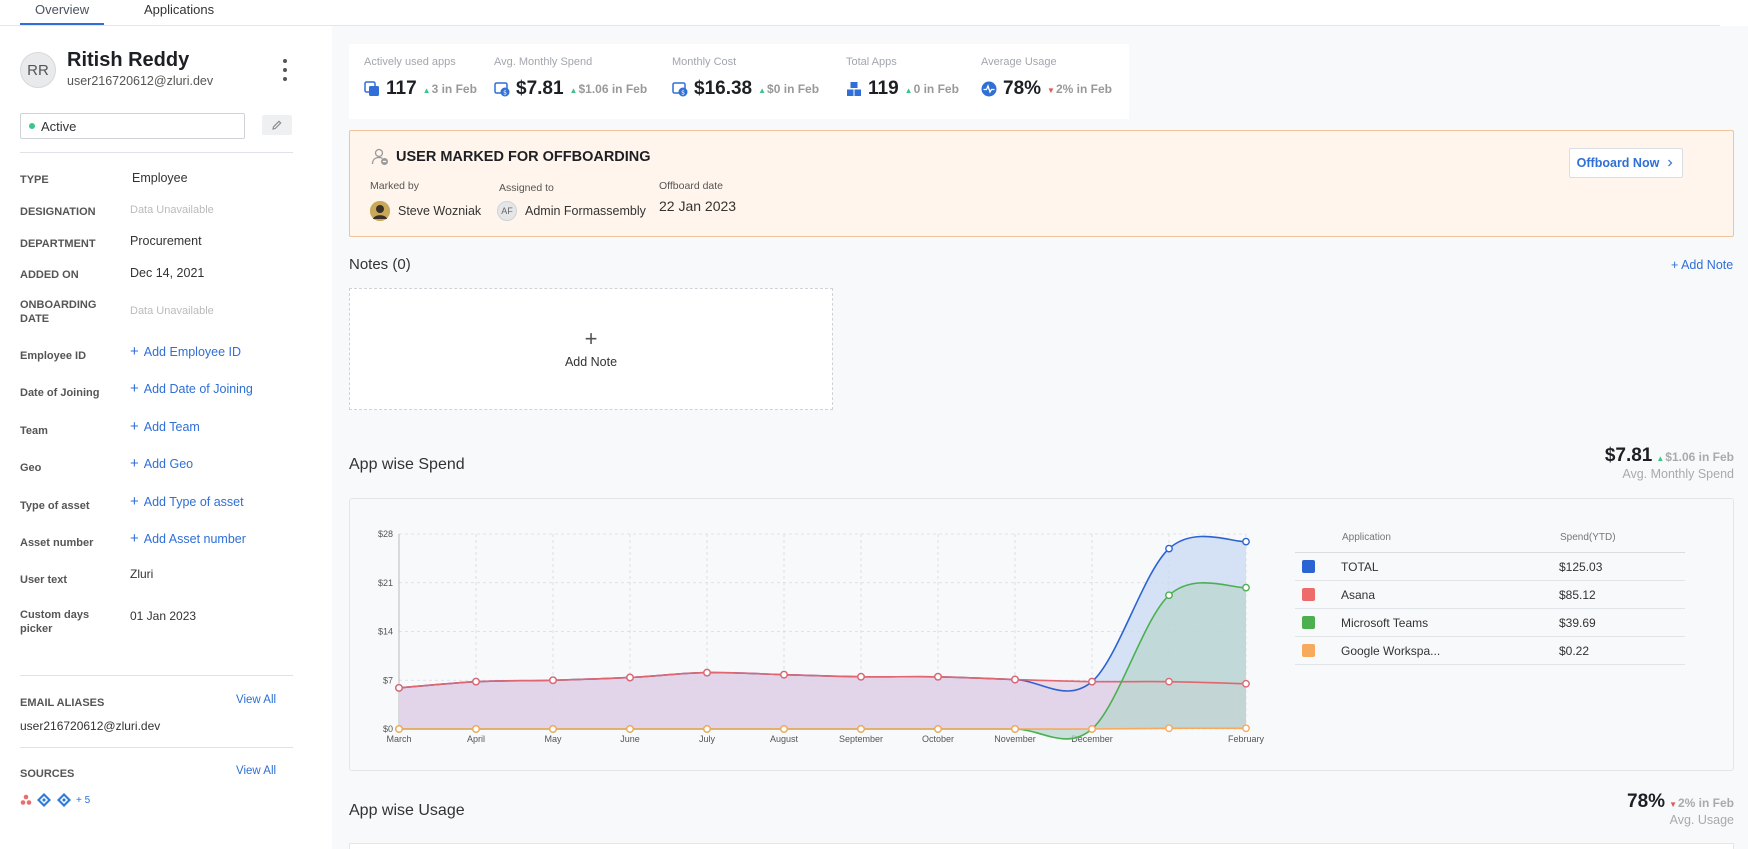 Image resolution: width=1748 pixels, height=849 pixels. What do you see at coordinates (1246, 739) in the screenshot?
I see `x-tick-label: February` at bounding box center [1246, 739].